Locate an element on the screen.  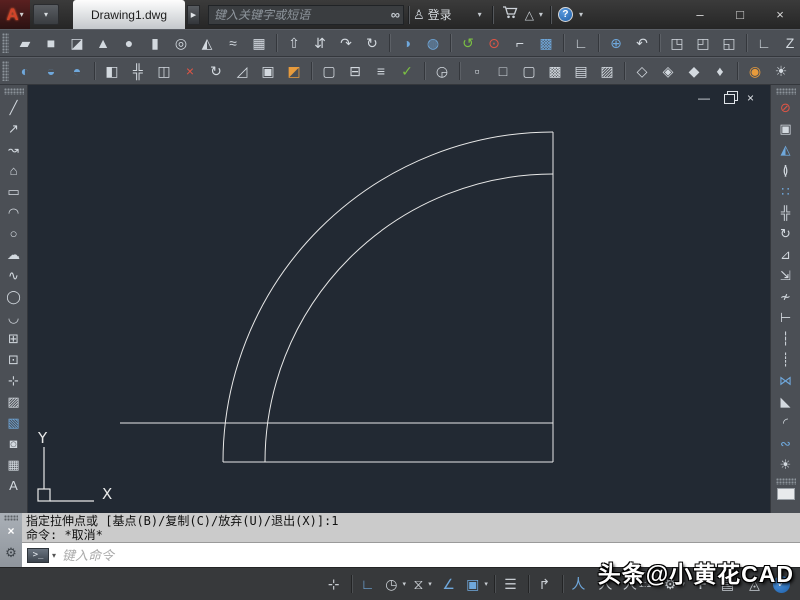
section-plane-icon: ◶ is located at coordinates (439, 71).